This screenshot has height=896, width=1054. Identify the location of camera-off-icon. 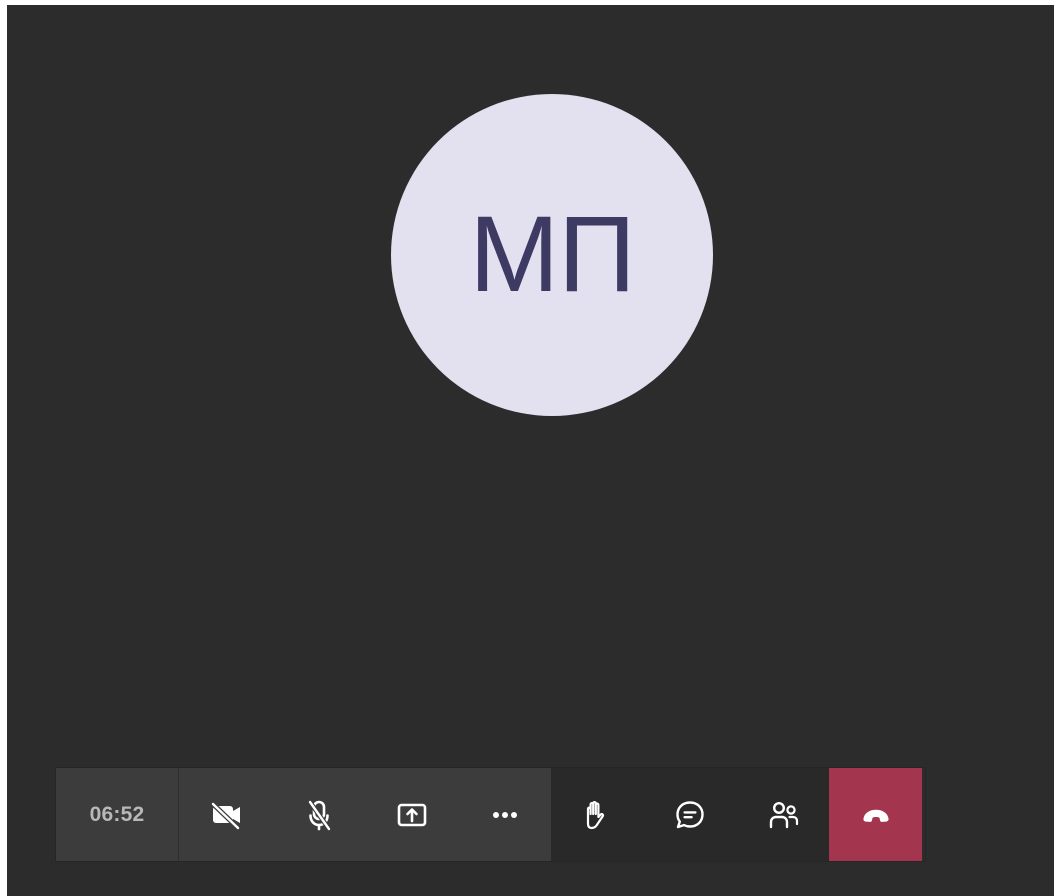
(225, 815).